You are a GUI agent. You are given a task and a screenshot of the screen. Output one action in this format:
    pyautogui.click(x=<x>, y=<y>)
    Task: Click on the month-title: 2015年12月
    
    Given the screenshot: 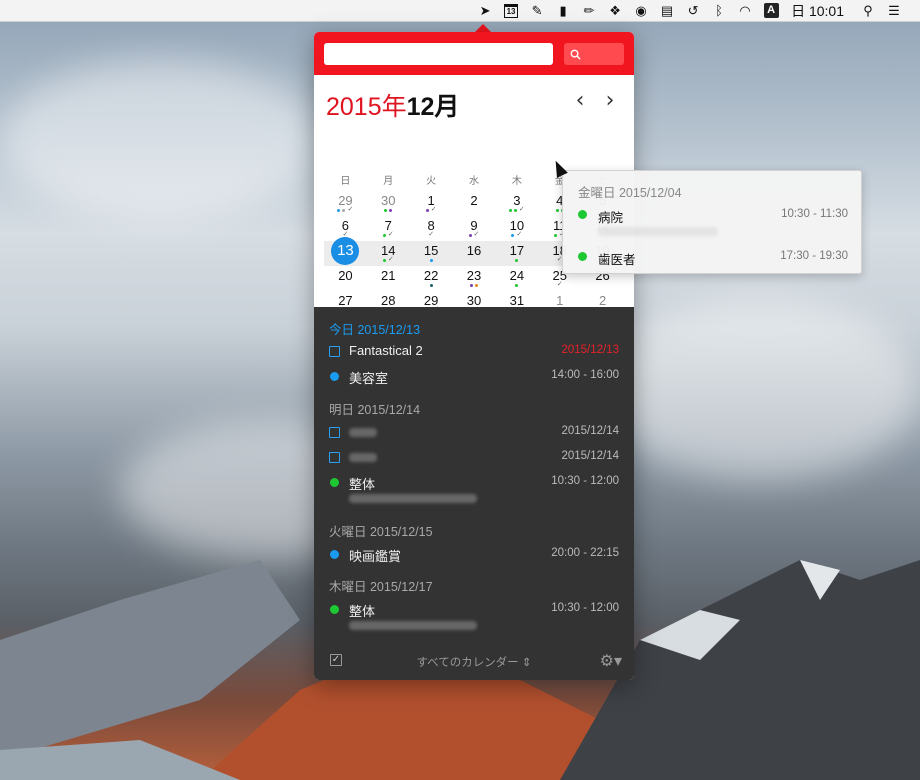 What is the action you would take?
    pyautogui.click(x=392, y=105)
    